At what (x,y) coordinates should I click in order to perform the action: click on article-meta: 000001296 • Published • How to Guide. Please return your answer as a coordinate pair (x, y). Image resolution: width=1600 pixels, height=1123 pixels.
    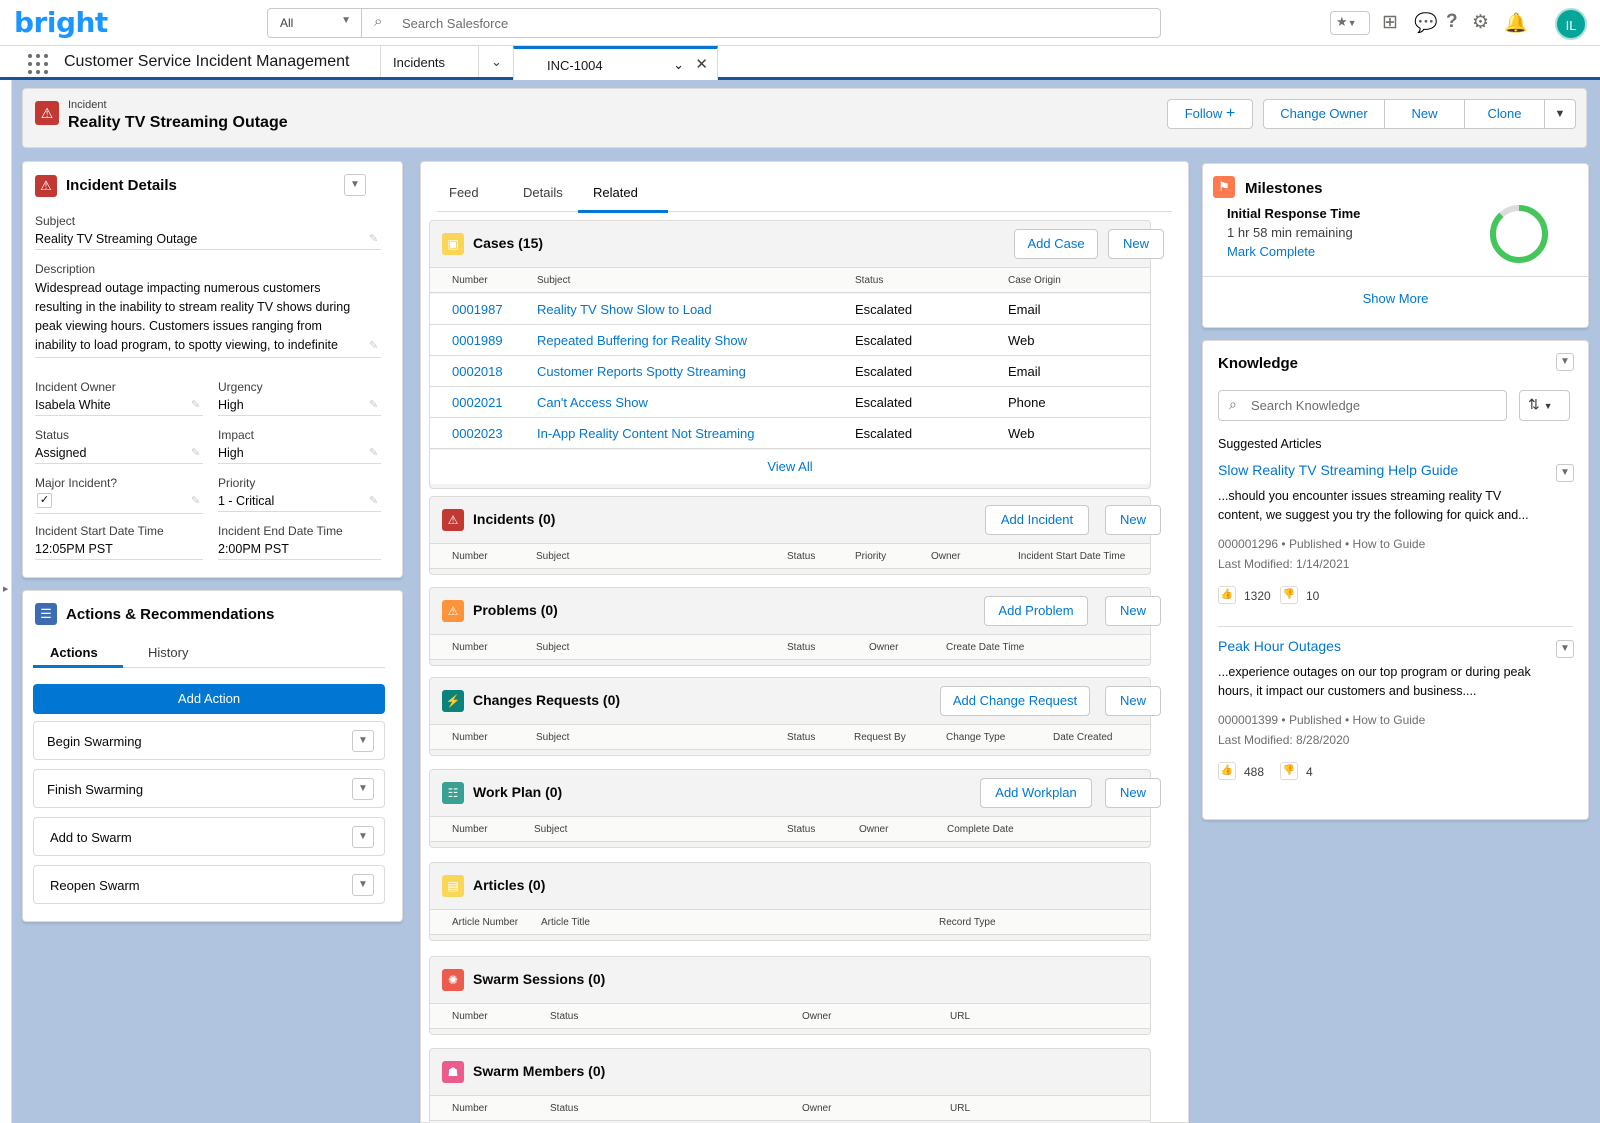
    Looking at the image, I should click on (1322, 544).